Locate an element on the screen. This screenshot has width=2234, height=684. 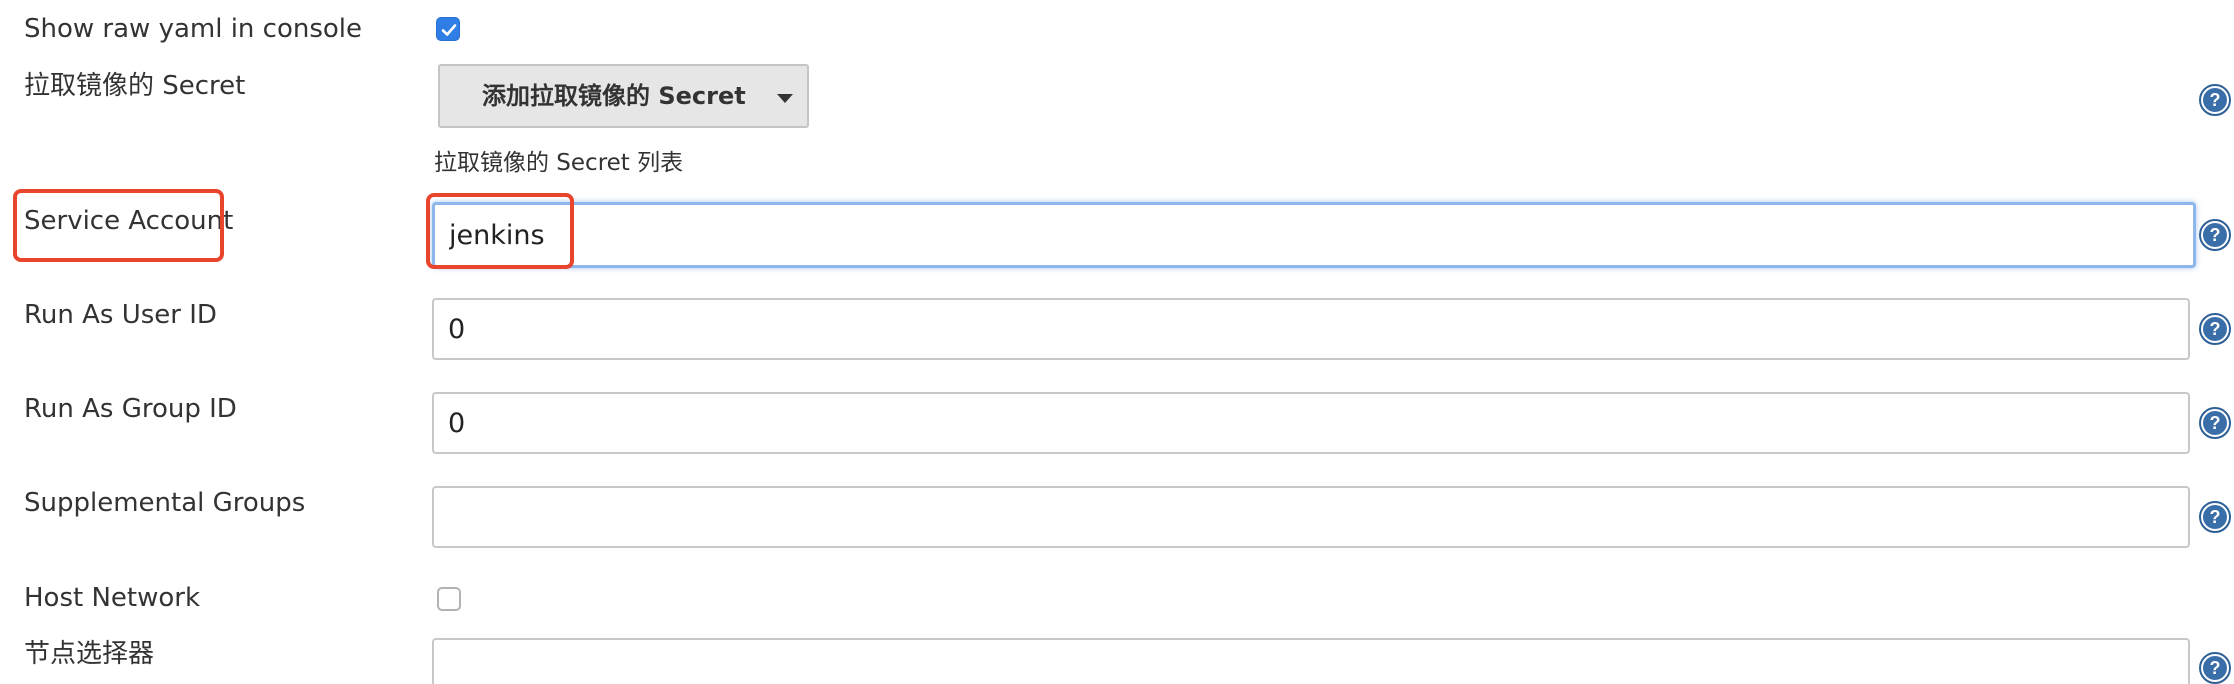
service-account-label: Service Account is located at coordinates (129, 221).